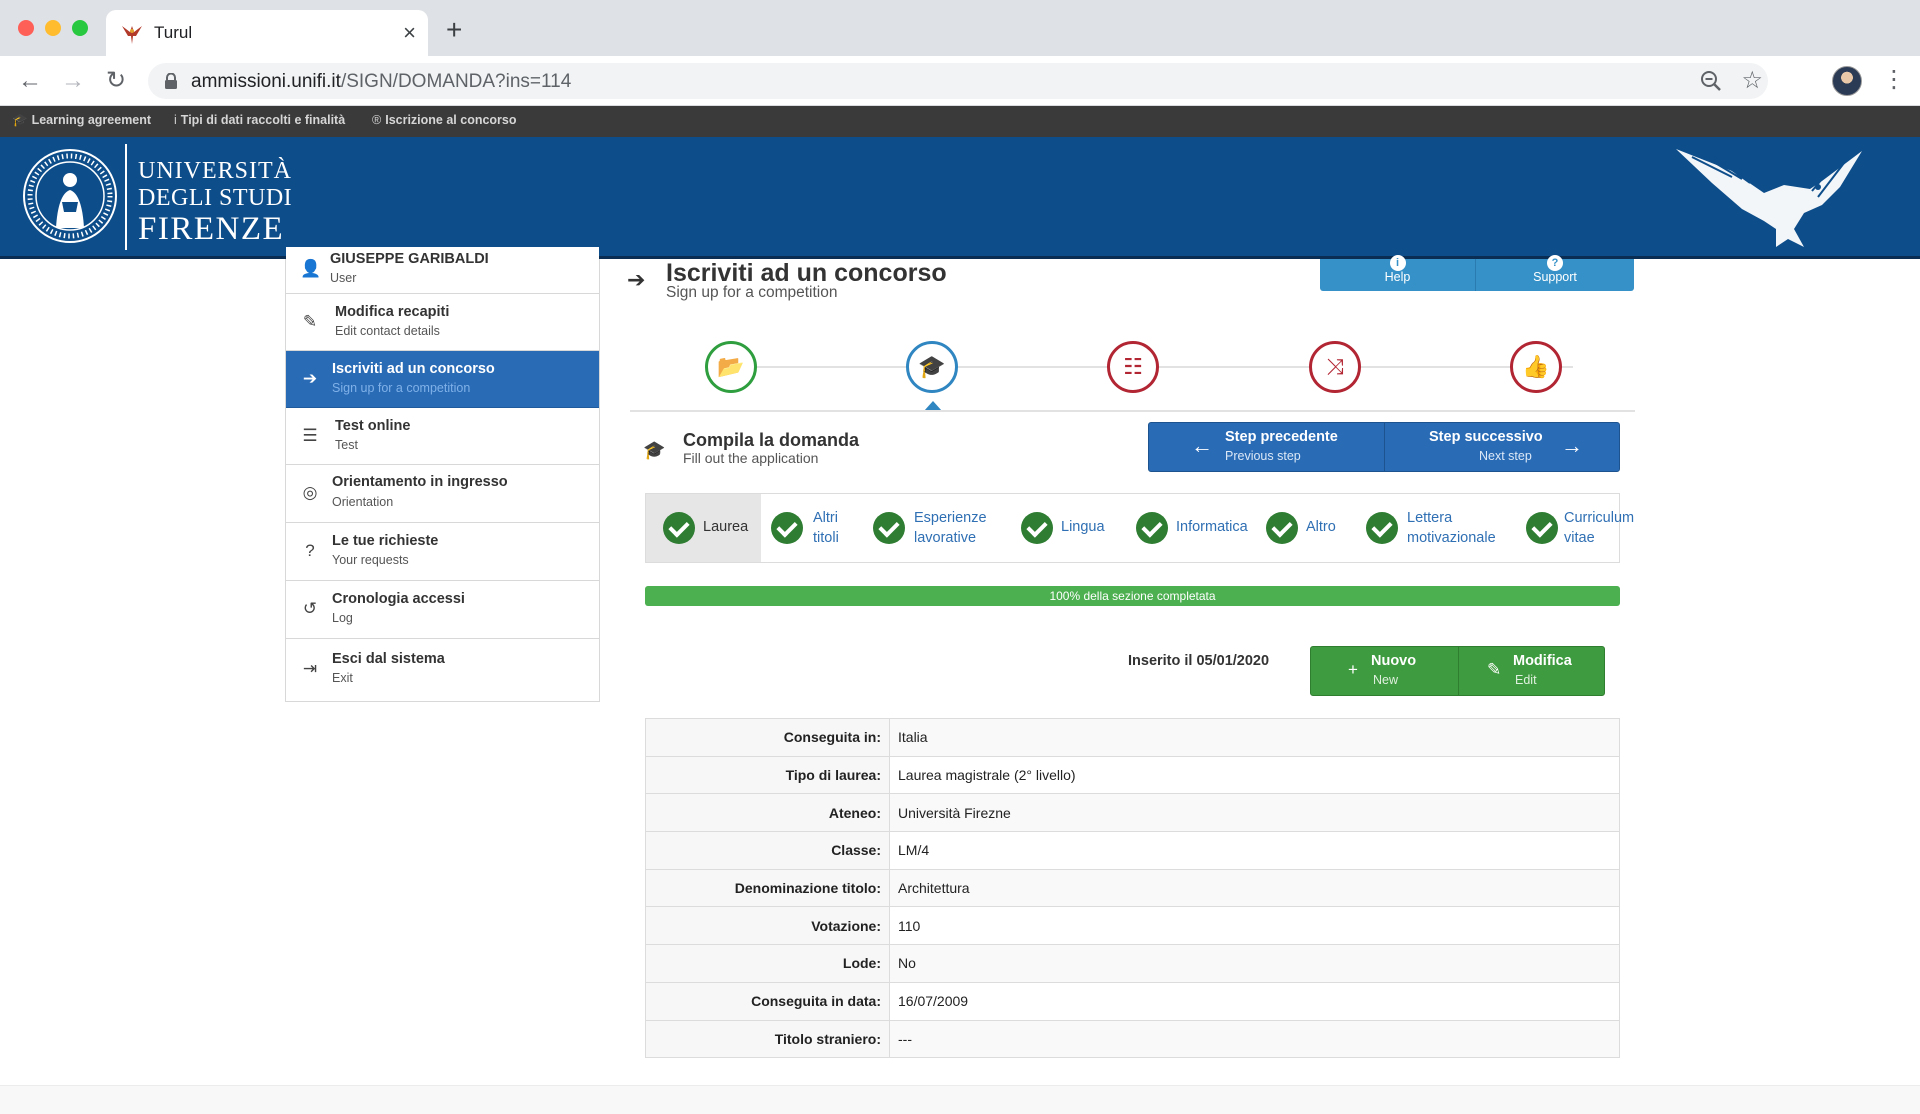 The height and width of the screenshot is (1114, 1920). What do you see at coordinates (215, 202) in the screenshot?
I see `university-wordmark: UNIVERSITÀ DEGLI STUDI FIRENZE` at bounding box center [215, 202].